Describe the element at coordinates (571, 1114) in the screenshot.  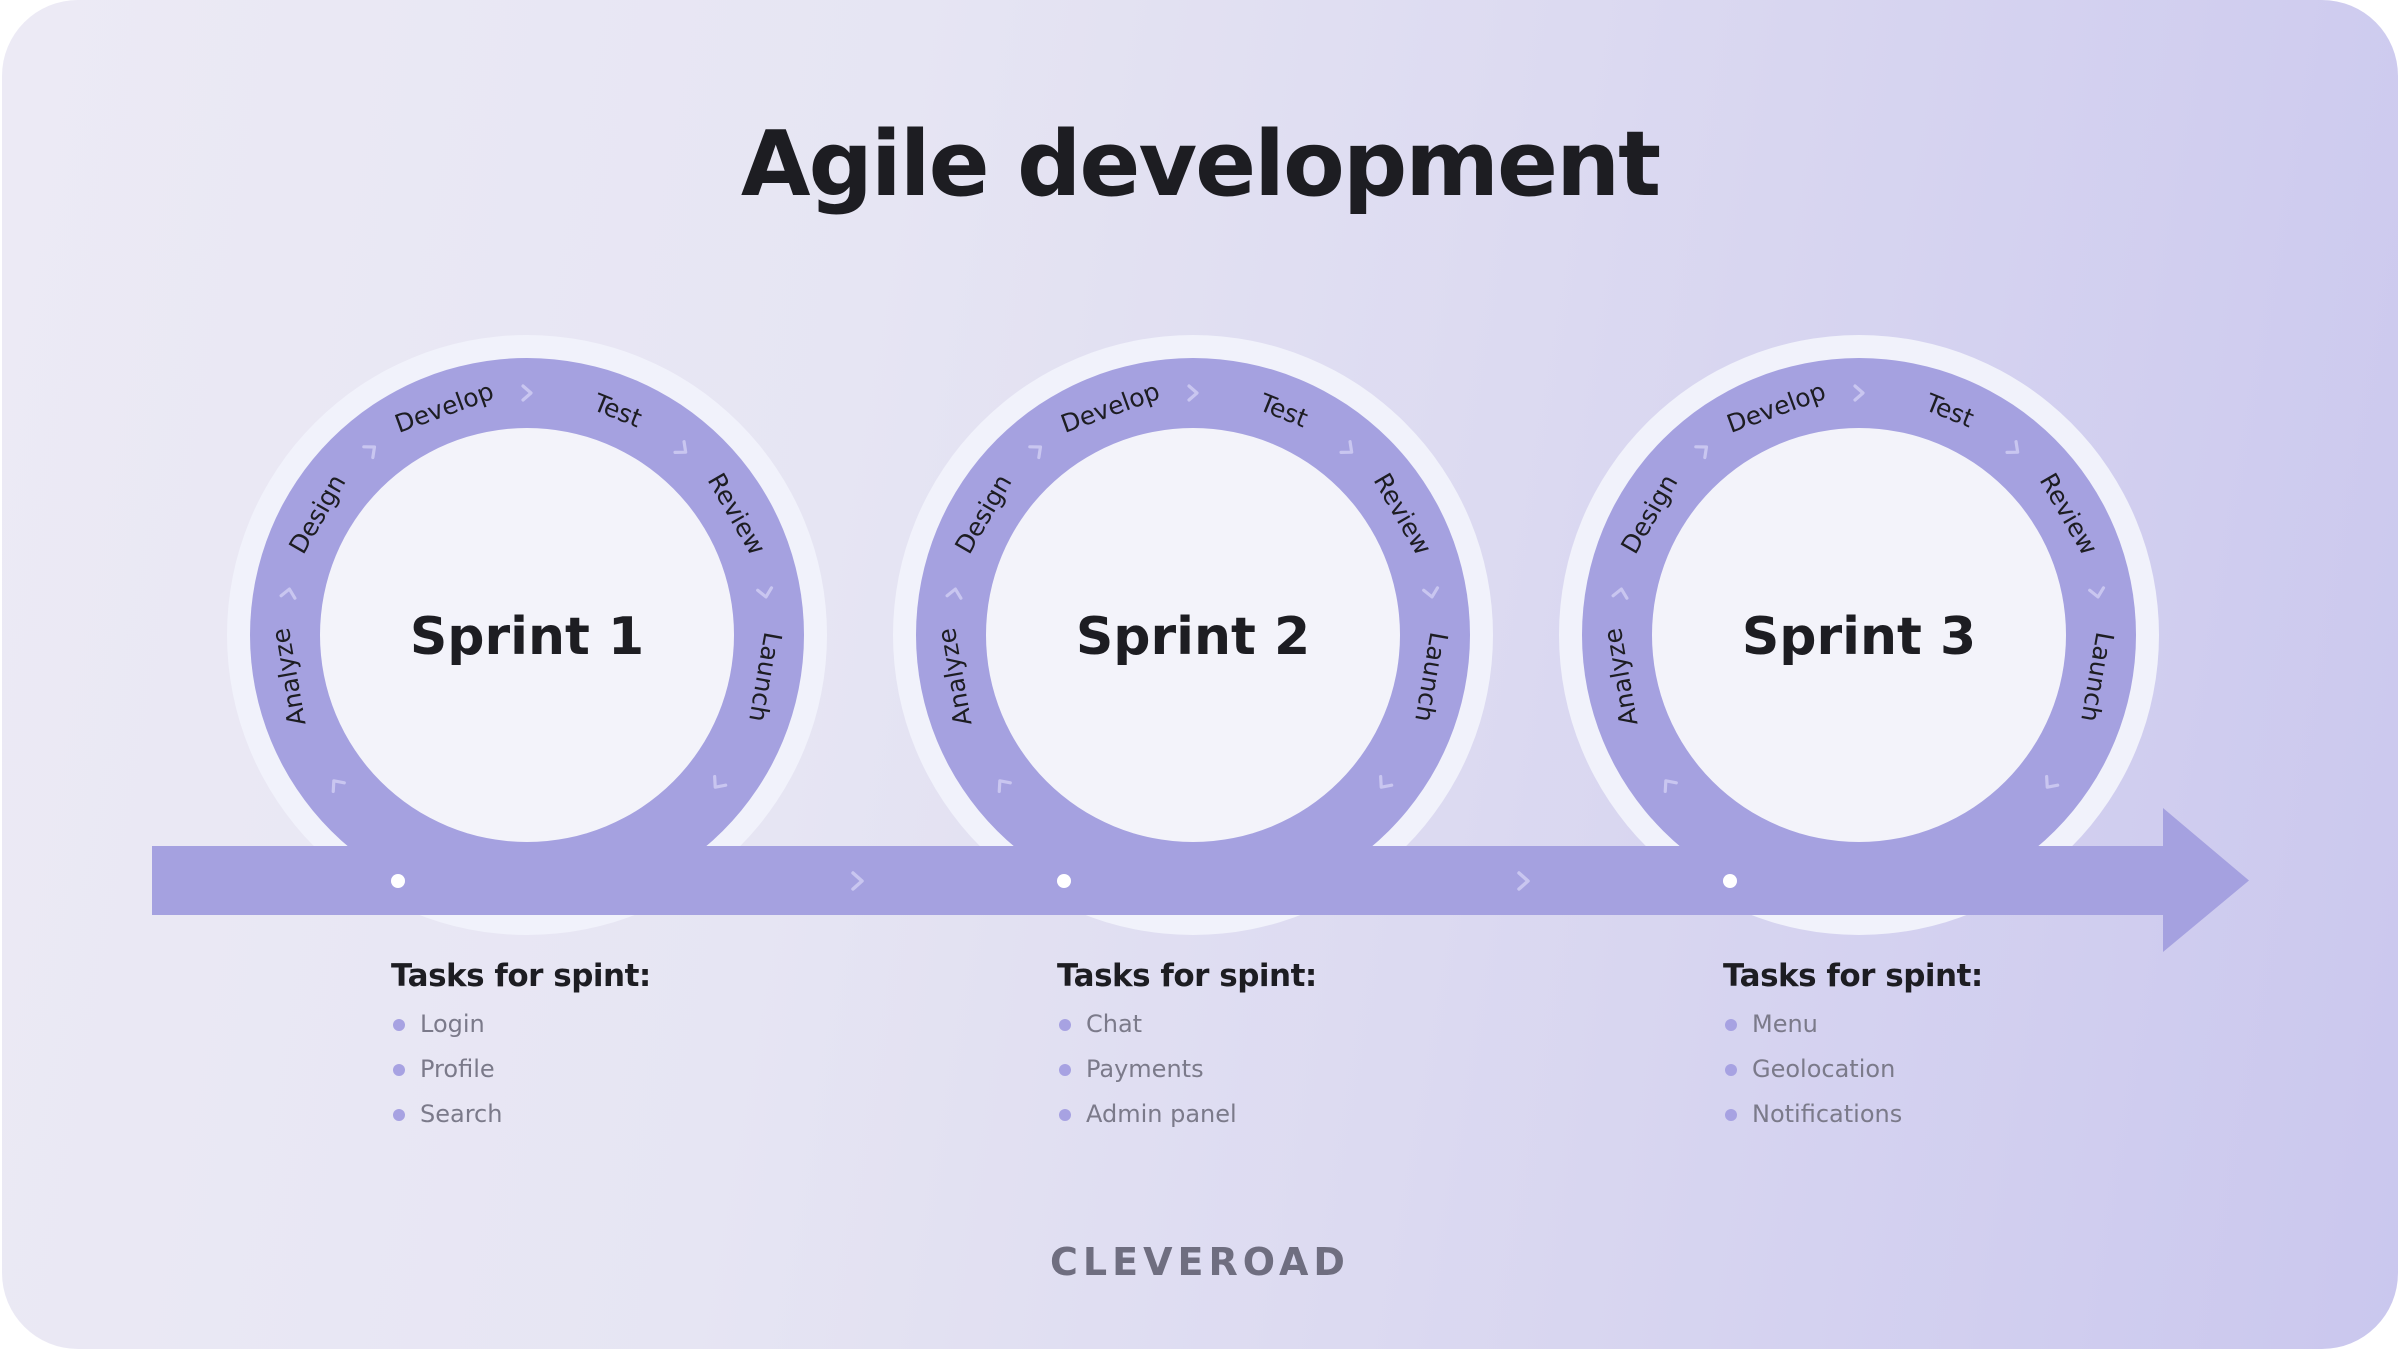
I see `task-item: Search` at that location.